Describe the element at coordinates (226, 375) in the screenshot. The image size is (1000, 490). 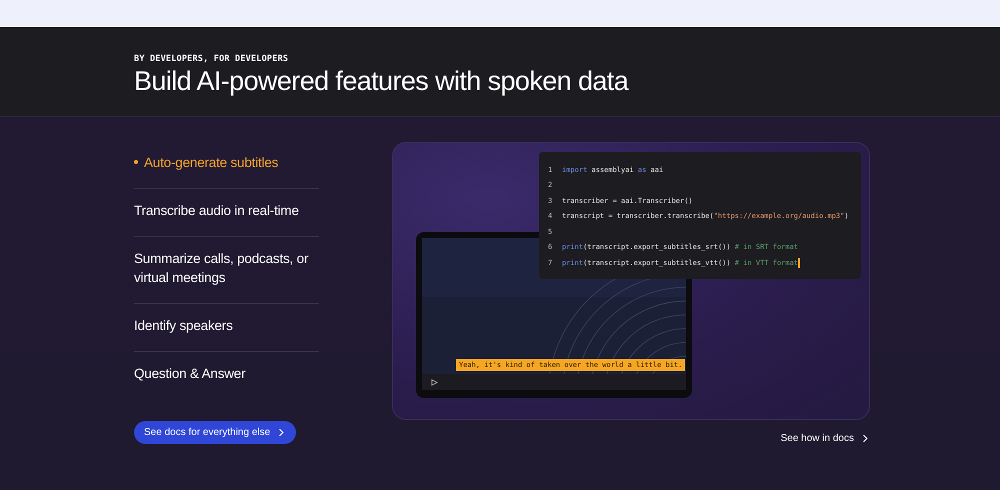
I see `feature-tab: Question & Answer` at that location.